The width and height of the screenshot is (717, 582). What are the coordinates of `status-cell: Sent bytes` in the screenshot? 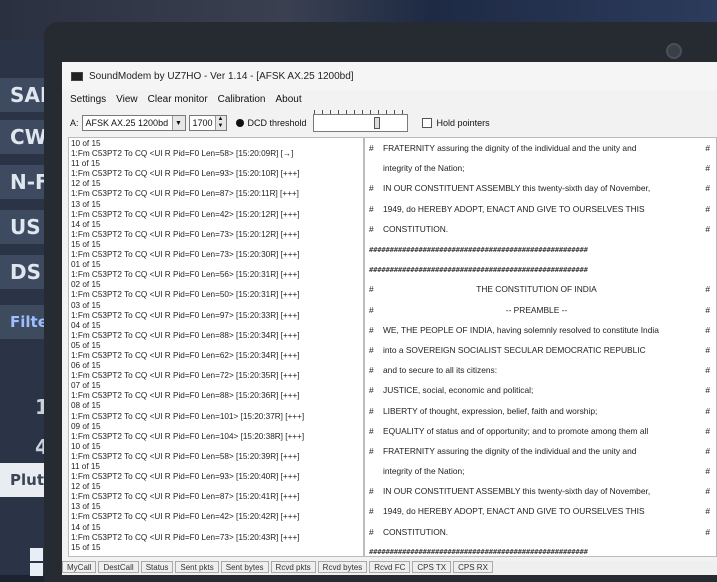 It's located at (244, 567).